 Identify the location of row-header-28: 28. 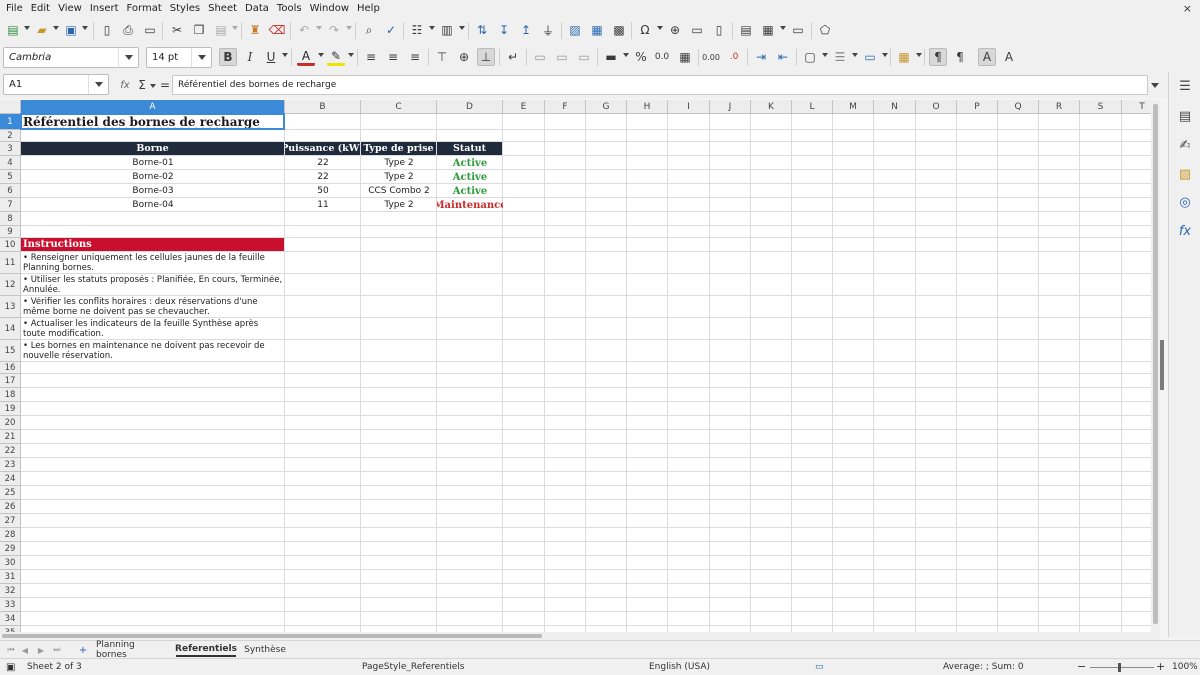
(10, 535).